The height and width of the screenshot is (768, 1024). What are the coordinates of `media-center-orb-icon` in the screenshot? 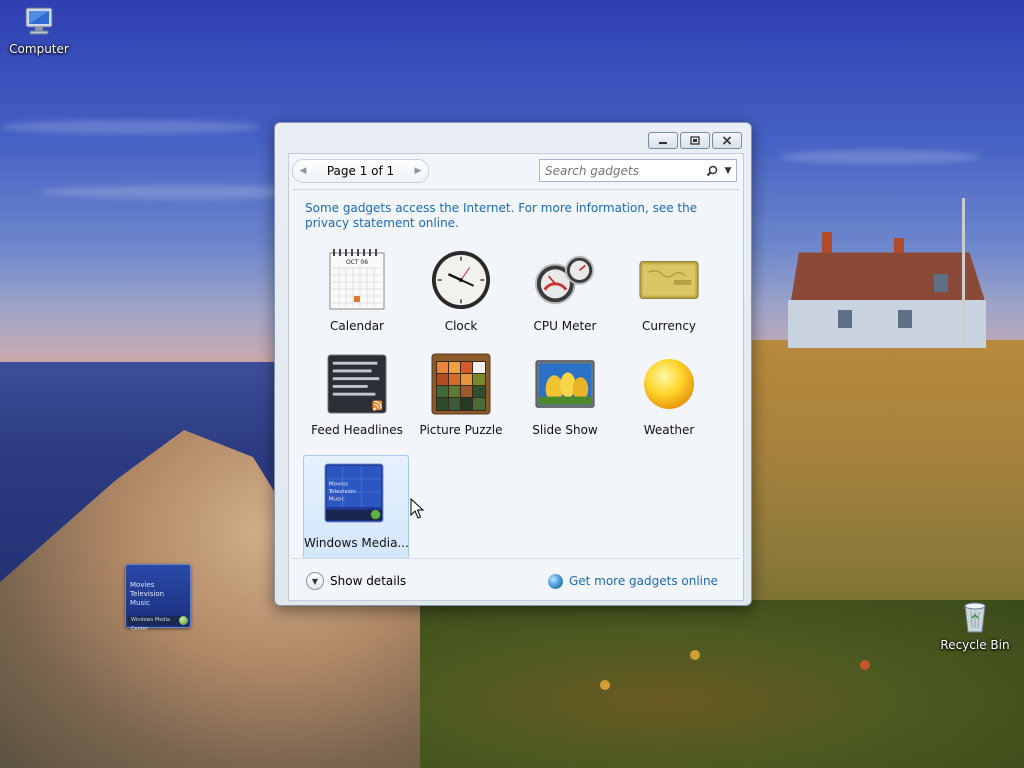 It's located at (183, 620).